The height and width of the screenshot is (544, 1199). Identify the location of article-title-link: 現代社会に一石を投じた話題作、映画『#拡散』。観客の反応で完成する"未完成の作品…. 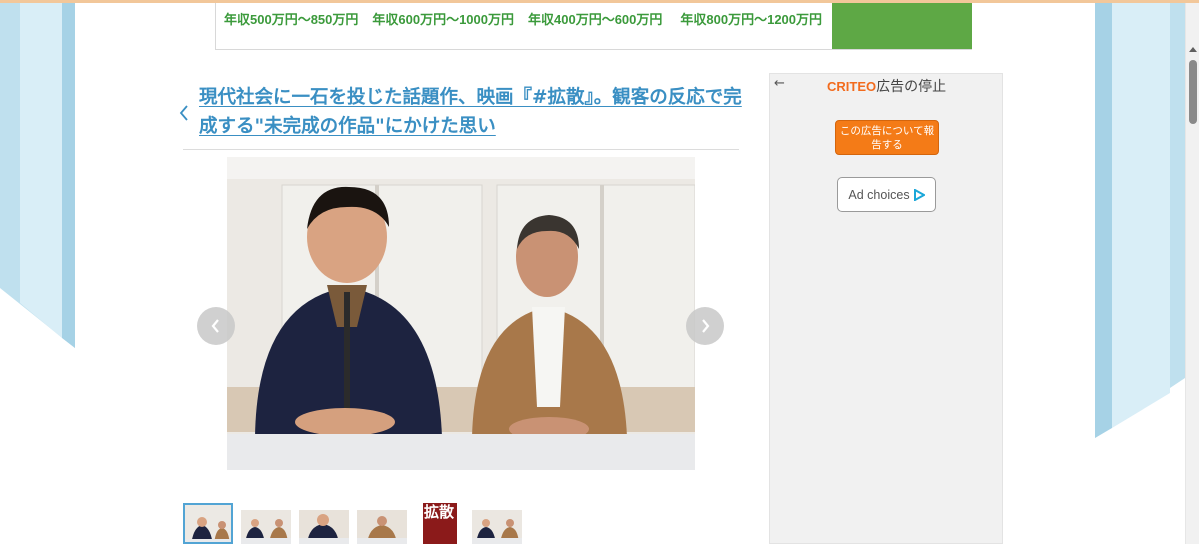
(471, 112).